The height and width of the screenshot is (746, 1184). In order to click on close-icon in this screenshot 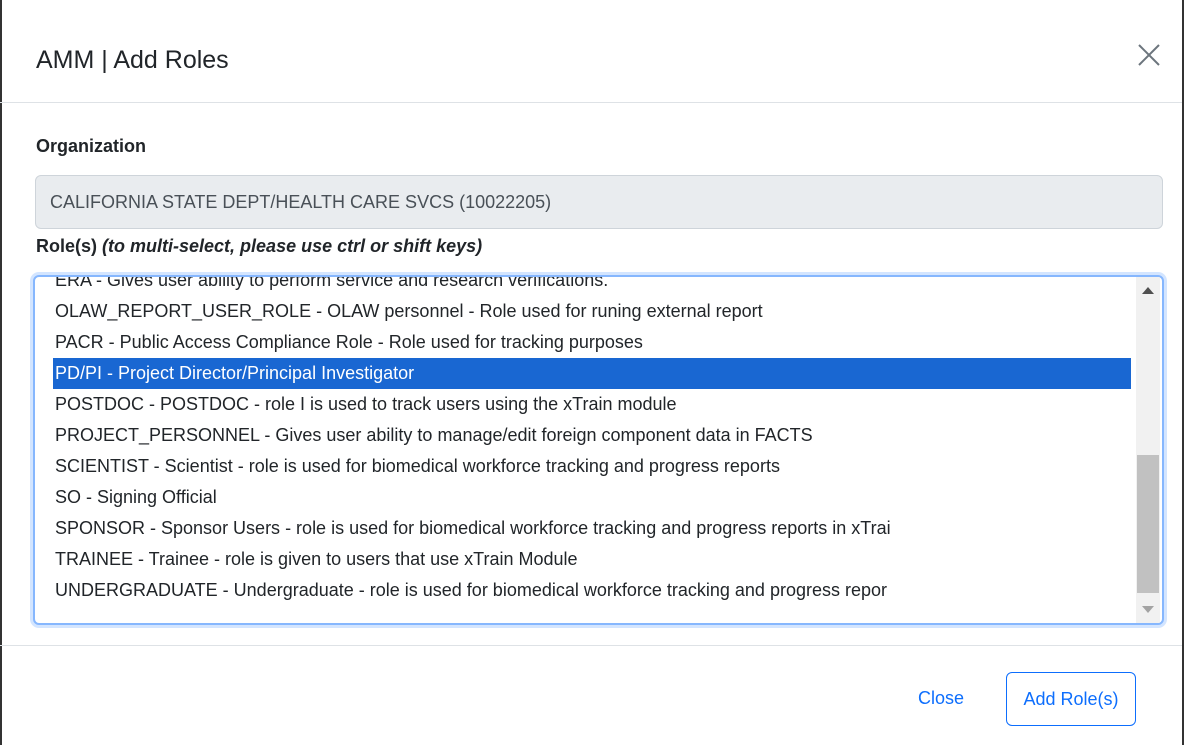, I will do `click(1149, 55)`.